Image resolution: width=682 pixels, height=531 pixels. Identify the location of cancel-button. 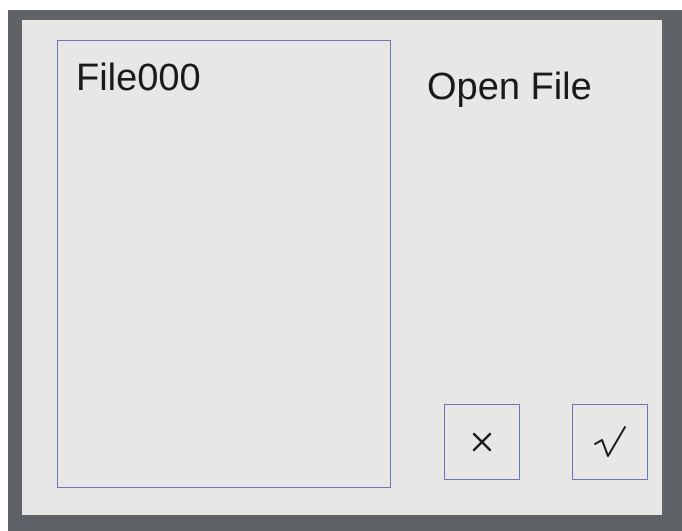
(482, 442).